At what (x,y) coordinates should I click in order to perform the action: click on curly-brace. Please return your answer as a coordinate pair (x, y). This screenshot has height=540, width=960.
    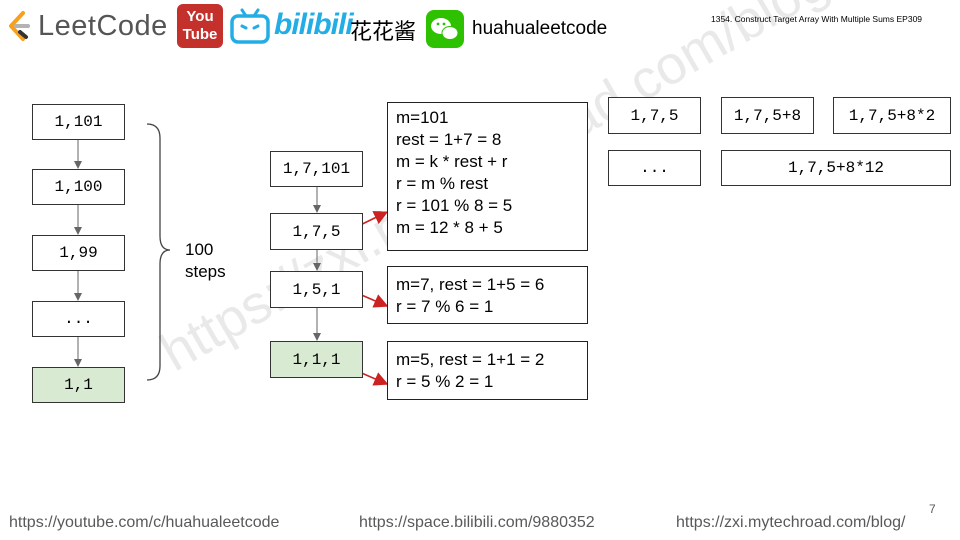
    Looking at the image, I should click on (158, 252).